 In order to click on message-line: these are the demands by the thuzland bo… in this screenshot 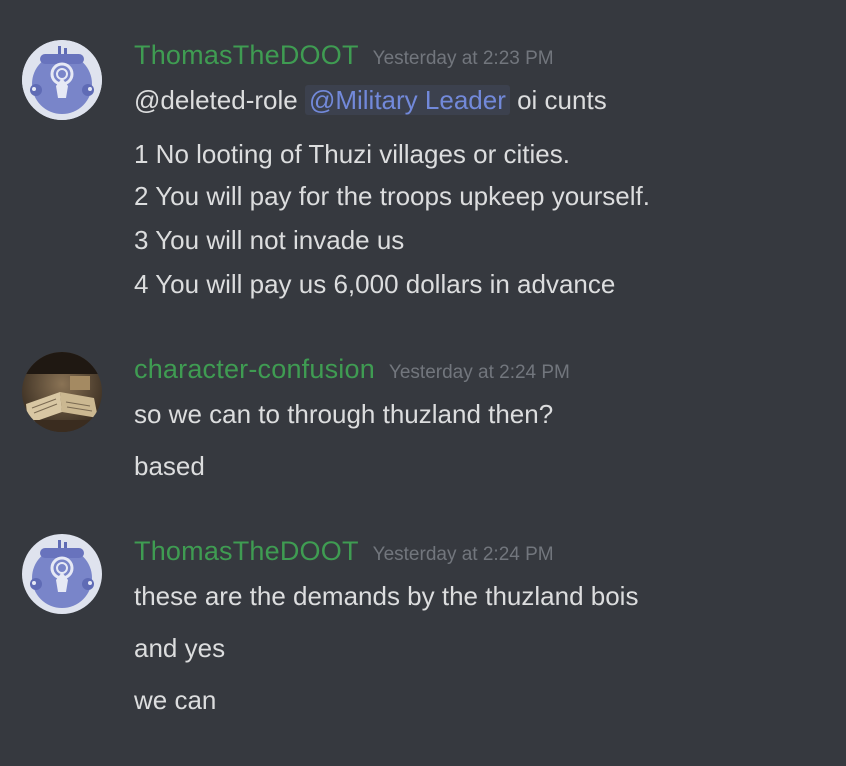, I will do `click(386, 596)`.